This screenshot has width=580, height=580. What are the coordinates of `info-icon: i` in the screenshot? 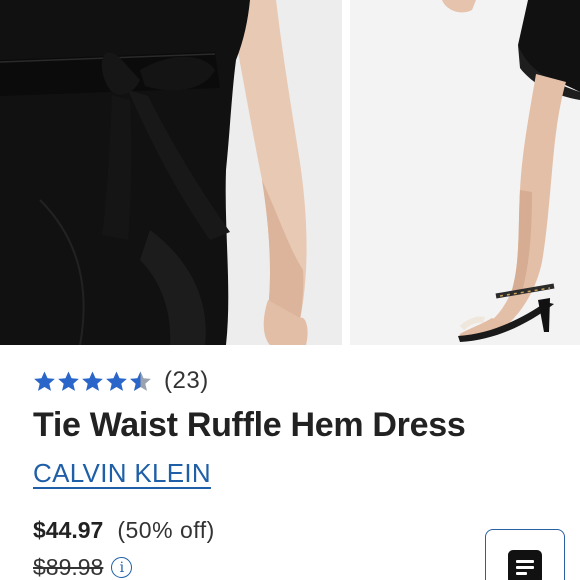 It's located at (122, 567).